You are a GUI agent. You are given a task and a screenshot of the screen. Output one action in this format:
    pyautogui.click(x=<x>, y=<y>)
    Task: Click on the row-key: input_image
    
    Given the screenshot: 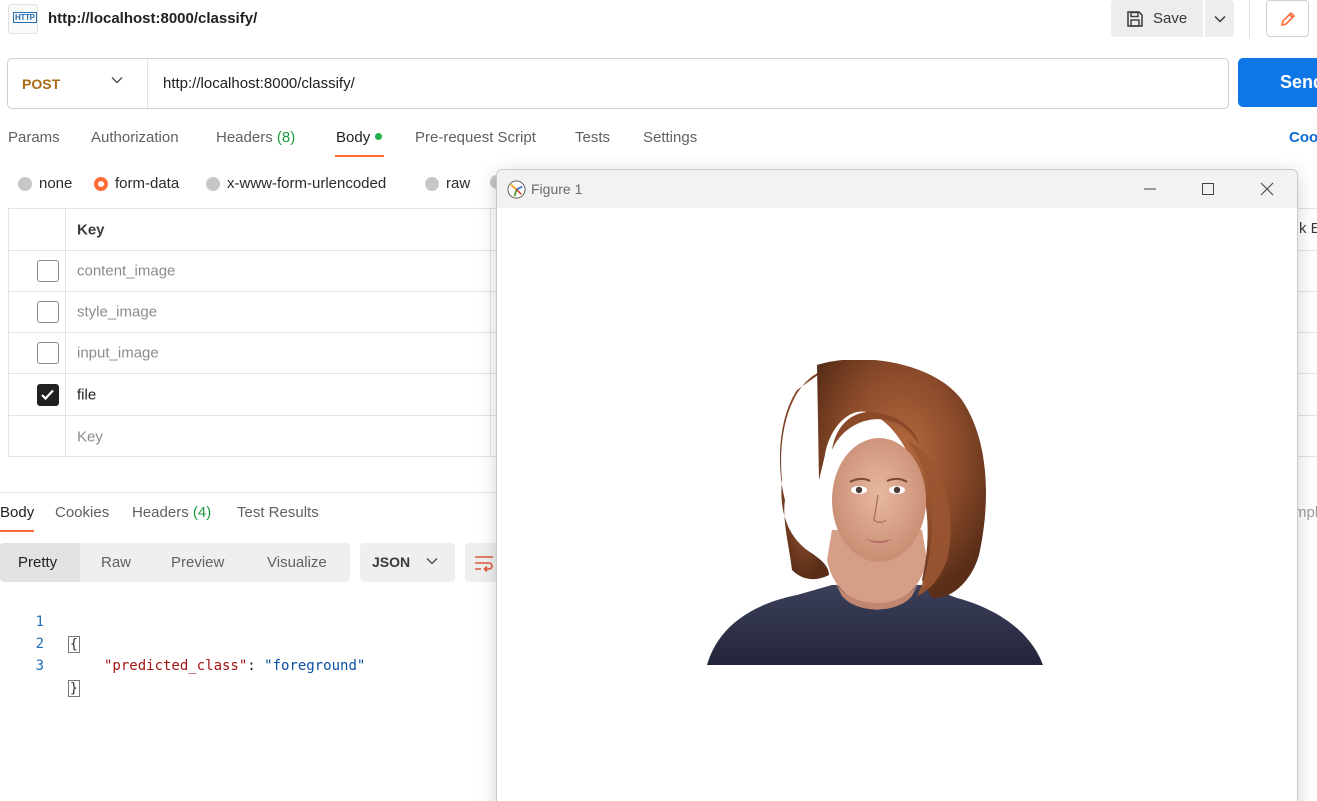 What is the action you would take?
    pyautogui.click(x=118, y=353)
    